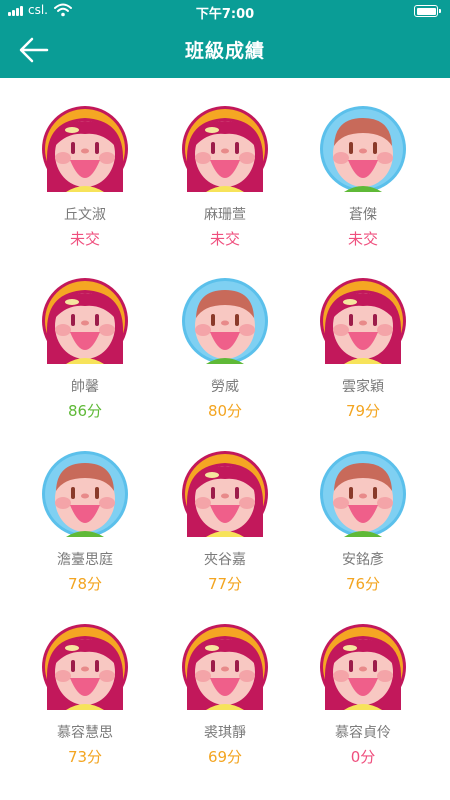 The width and height of the screenshot is (450, 800). I want to click on status-time: 下午7:00, so click(225, 14).